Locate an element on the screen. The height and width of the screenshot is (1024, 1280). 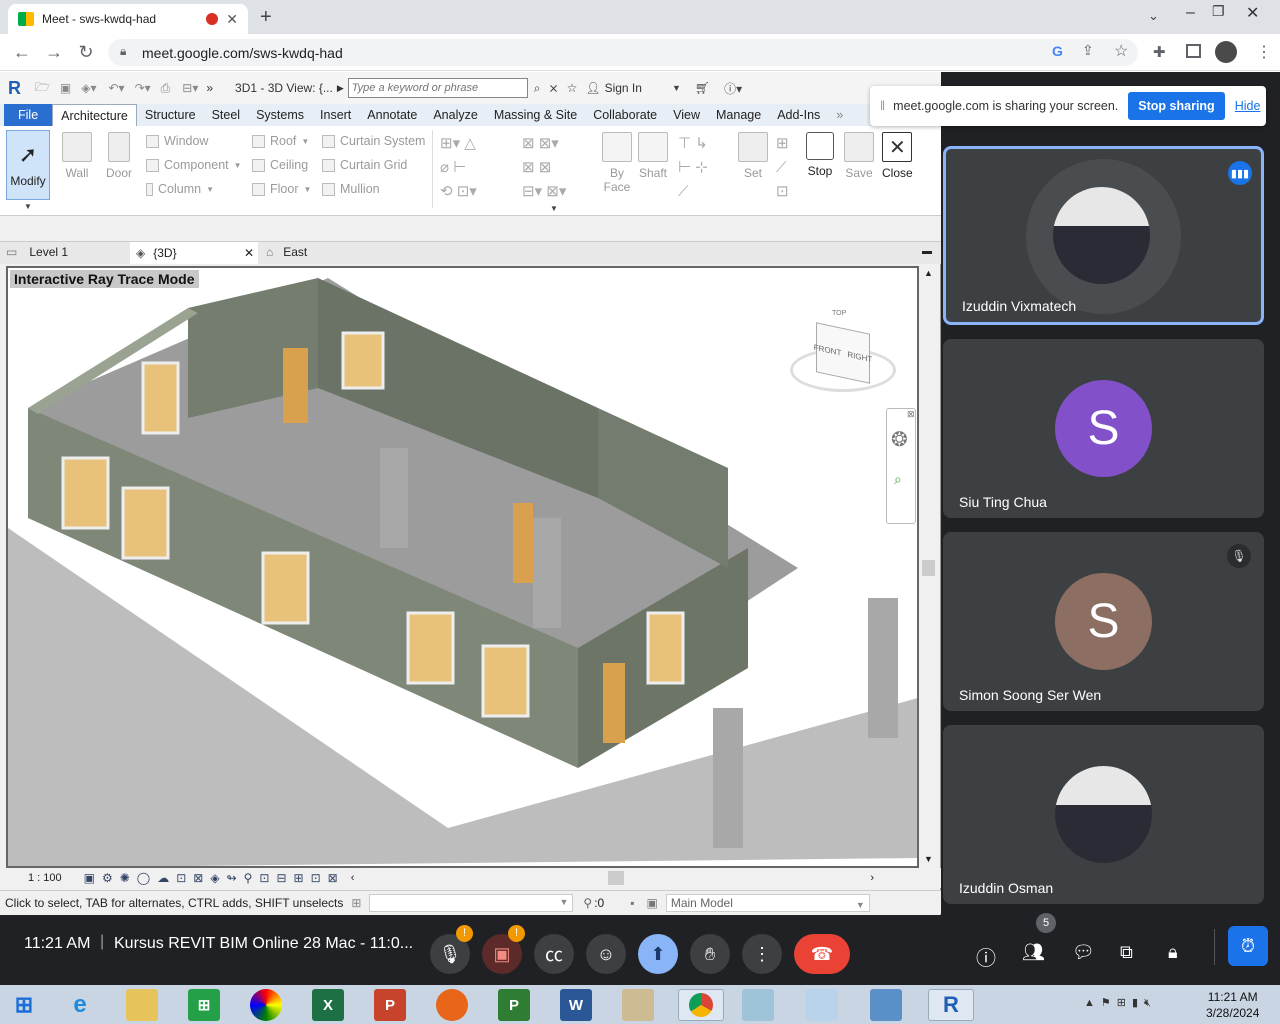
participant-tile: 🎙︎ S Simon Soong Ser Wen is located at coordinates (1103, 621).